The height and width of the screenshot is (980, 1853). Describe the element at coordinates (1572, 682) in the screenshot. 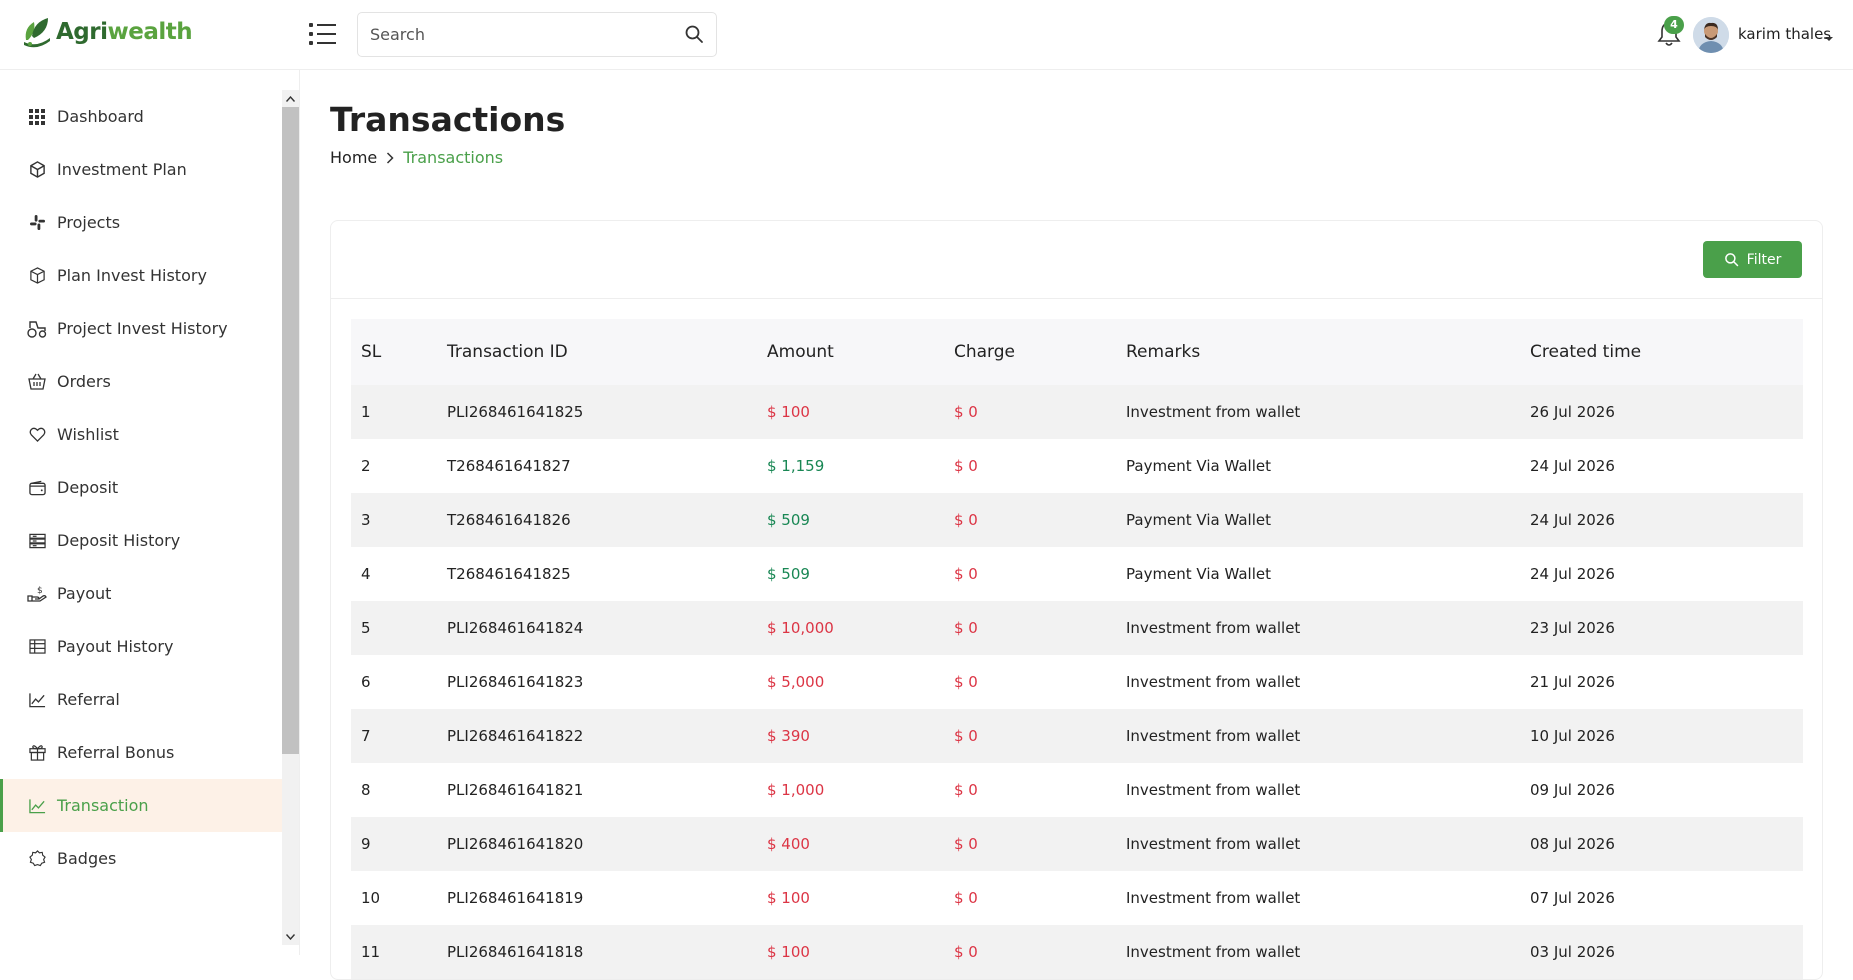

I see `cell-created-time: 21 Jul 2026` at that location.